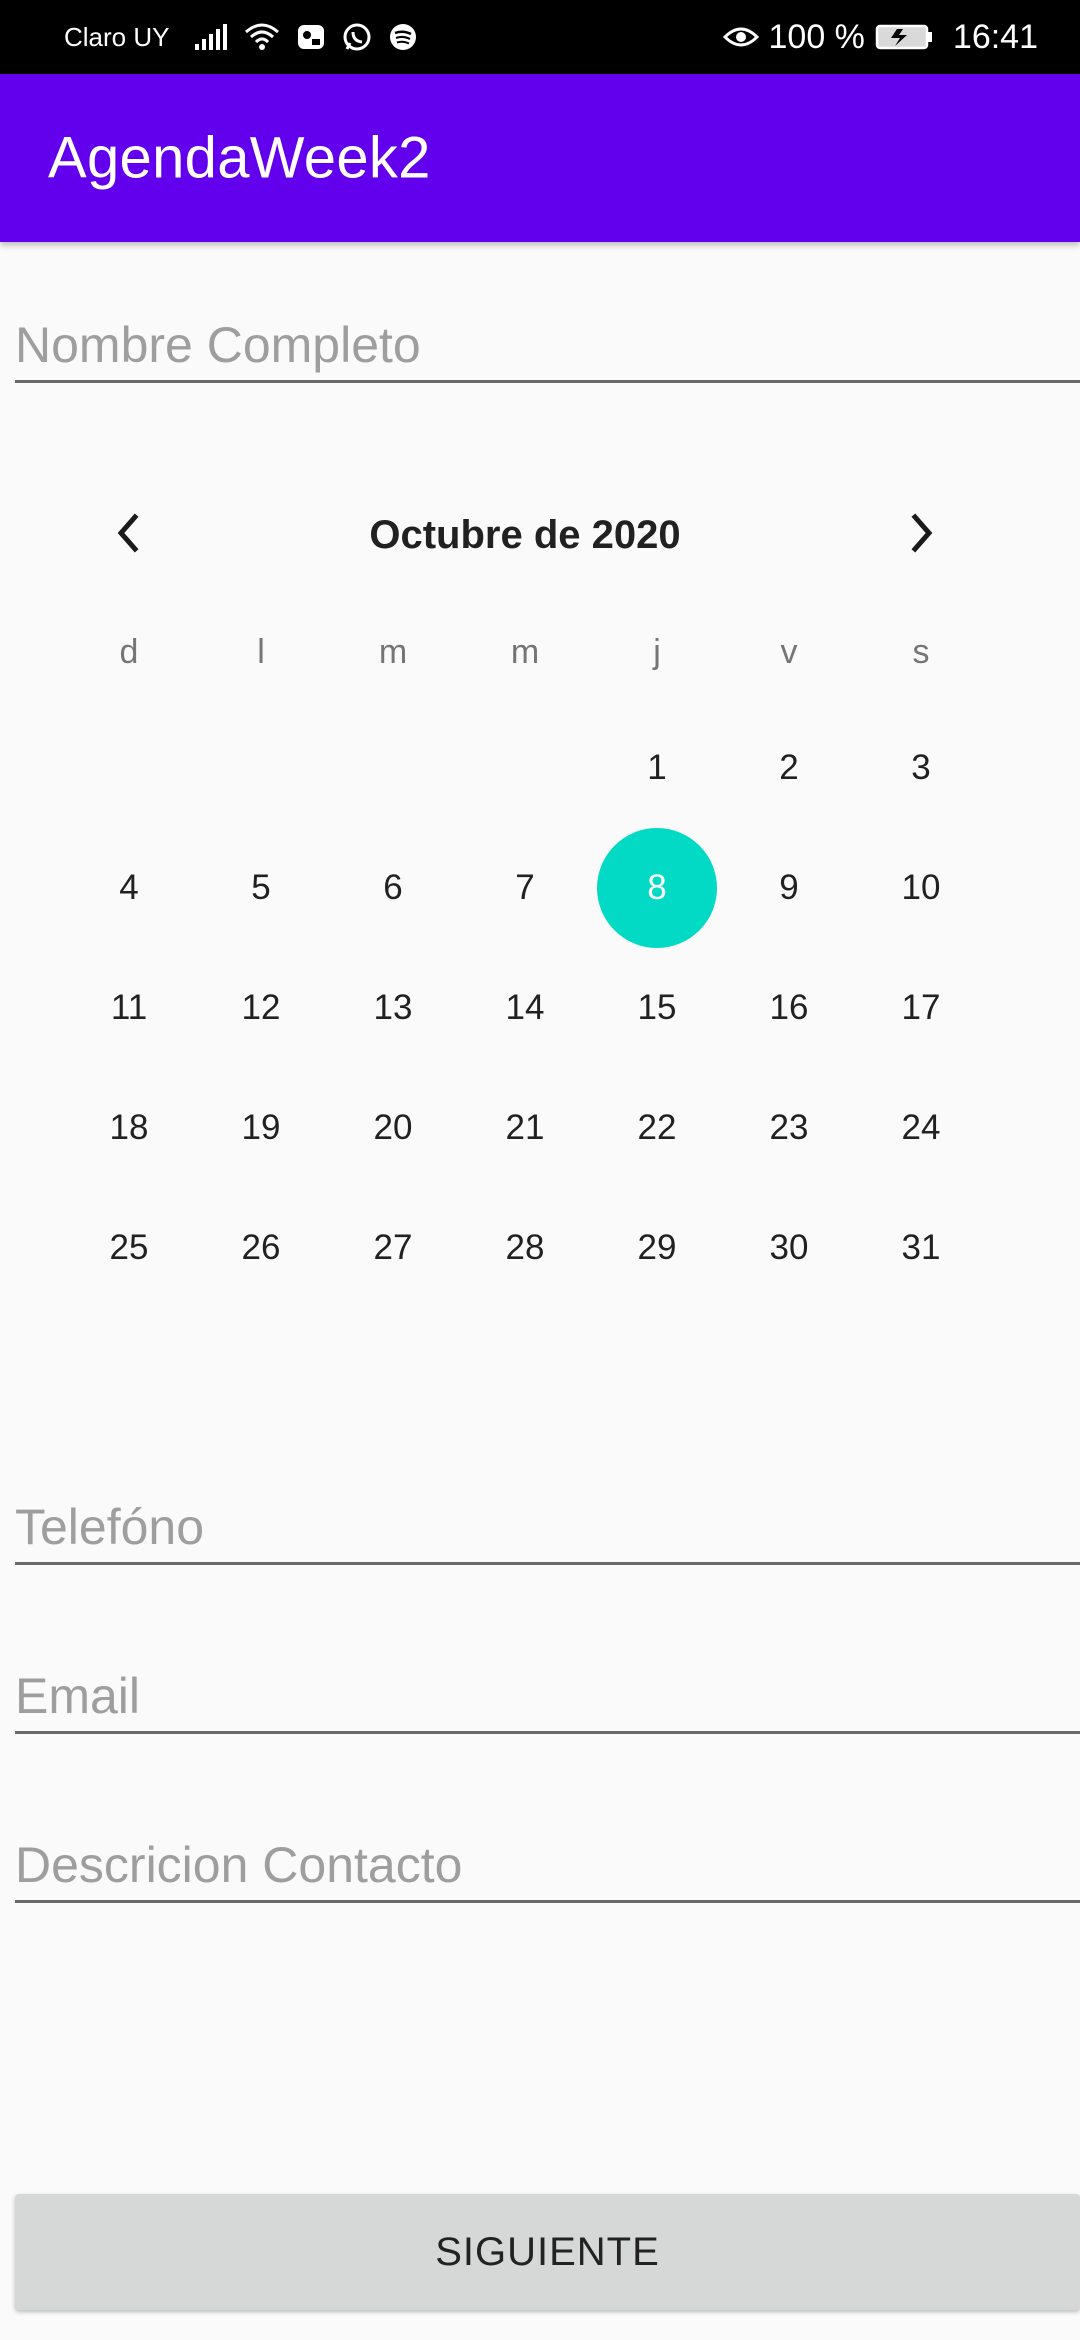 The width and height of the screenshot is (1080, 2340). I want to click on weekday-label: d, so click(129, 652).